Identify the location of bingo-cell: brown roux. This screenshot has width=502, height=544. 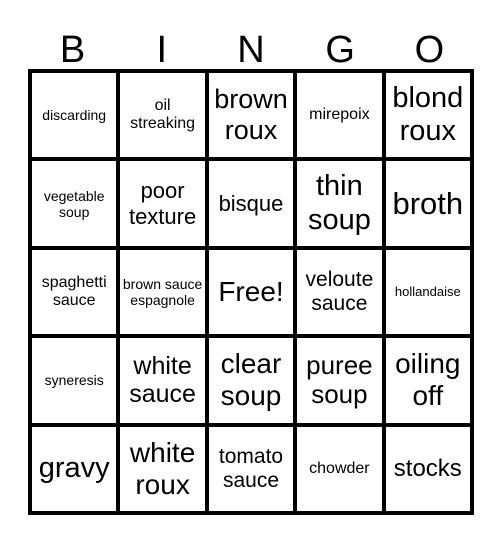
(251, 115).